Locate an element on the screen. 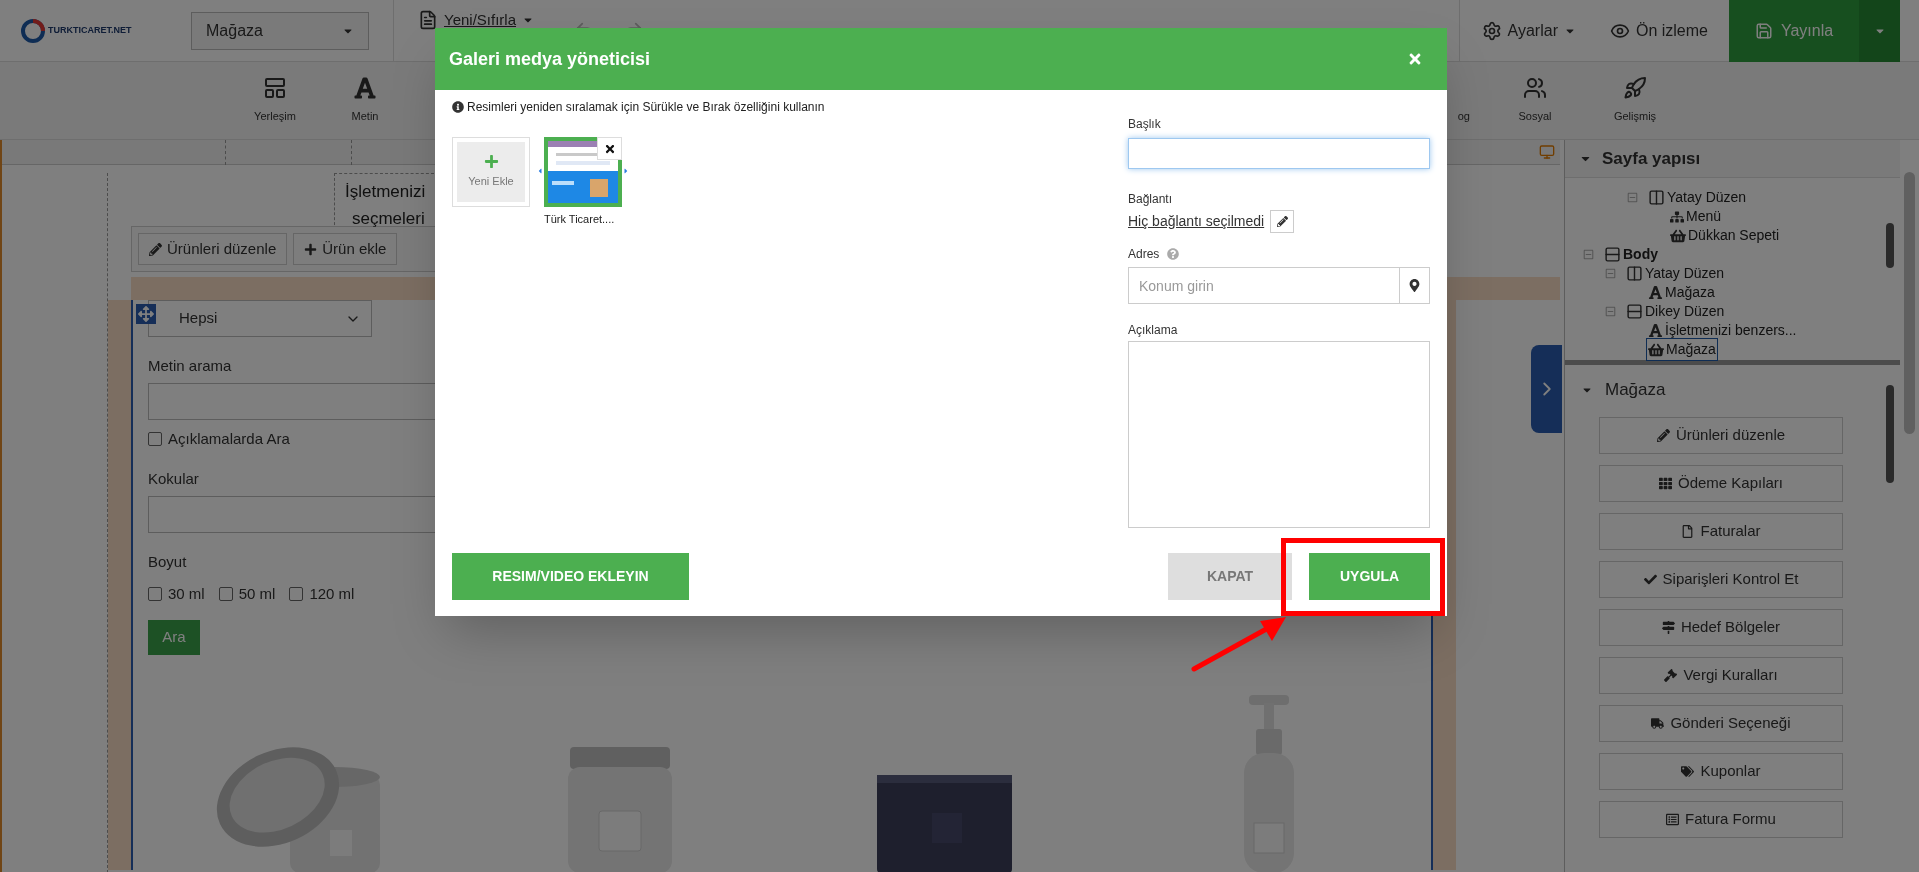 The height and width of the screenshot is (872, 1919). sitemap-icon is located at coordinates (1677, 216).